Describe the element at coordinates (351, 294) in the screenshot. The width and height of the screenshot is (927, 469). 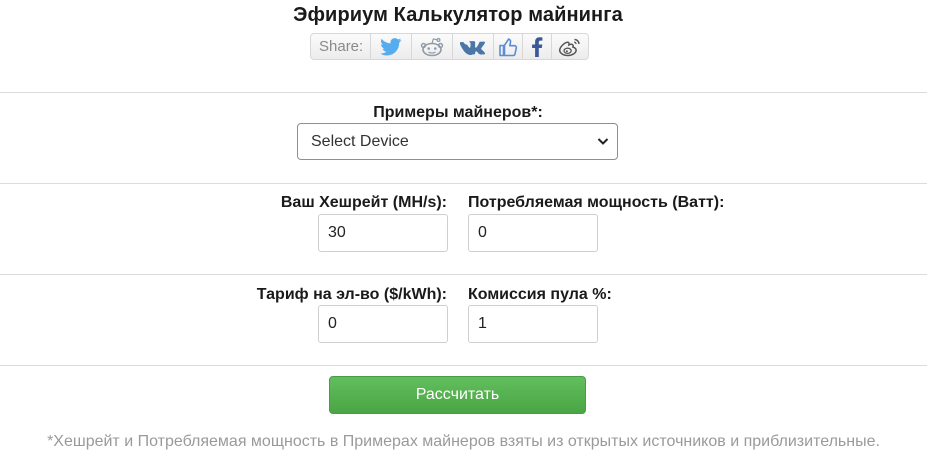
I see `tariff-label: Тариф на эл-во ($/kWh):` at that location.